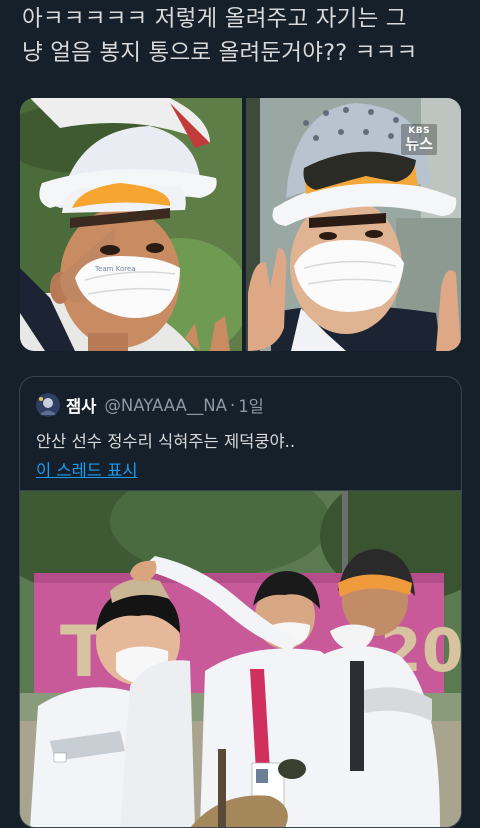  Describe the element at coordinates (81, 405) in the screenshot. I see `quoted-author-name: 잼사` at that location.